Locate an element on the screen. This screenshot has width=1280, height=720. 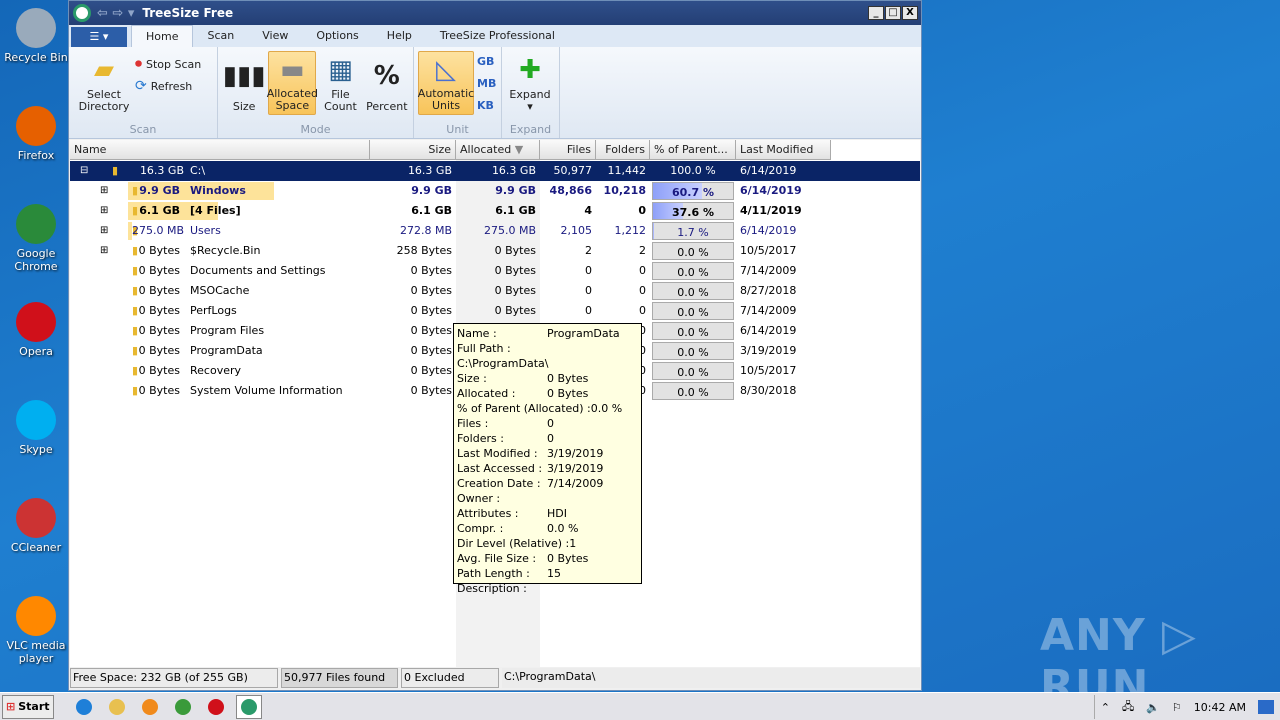
mb-unit-button: MB is located at coordinates (486, 84).